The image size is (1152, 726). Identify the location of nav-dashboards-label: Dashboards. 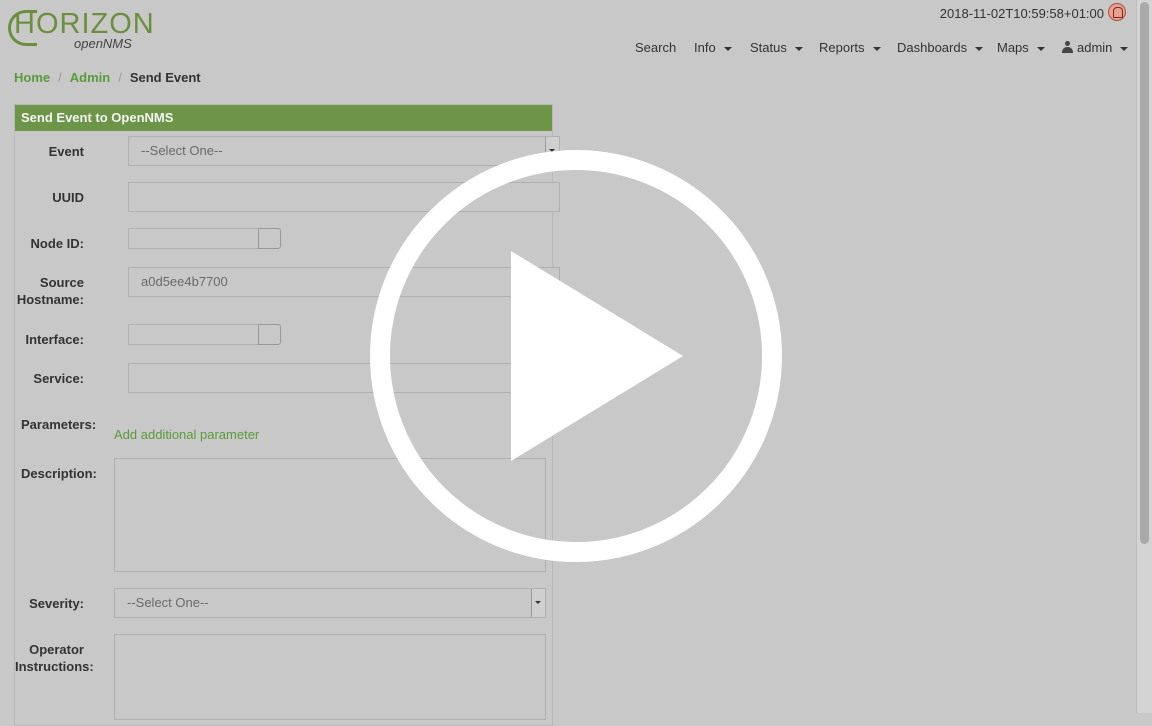
(932, 47).